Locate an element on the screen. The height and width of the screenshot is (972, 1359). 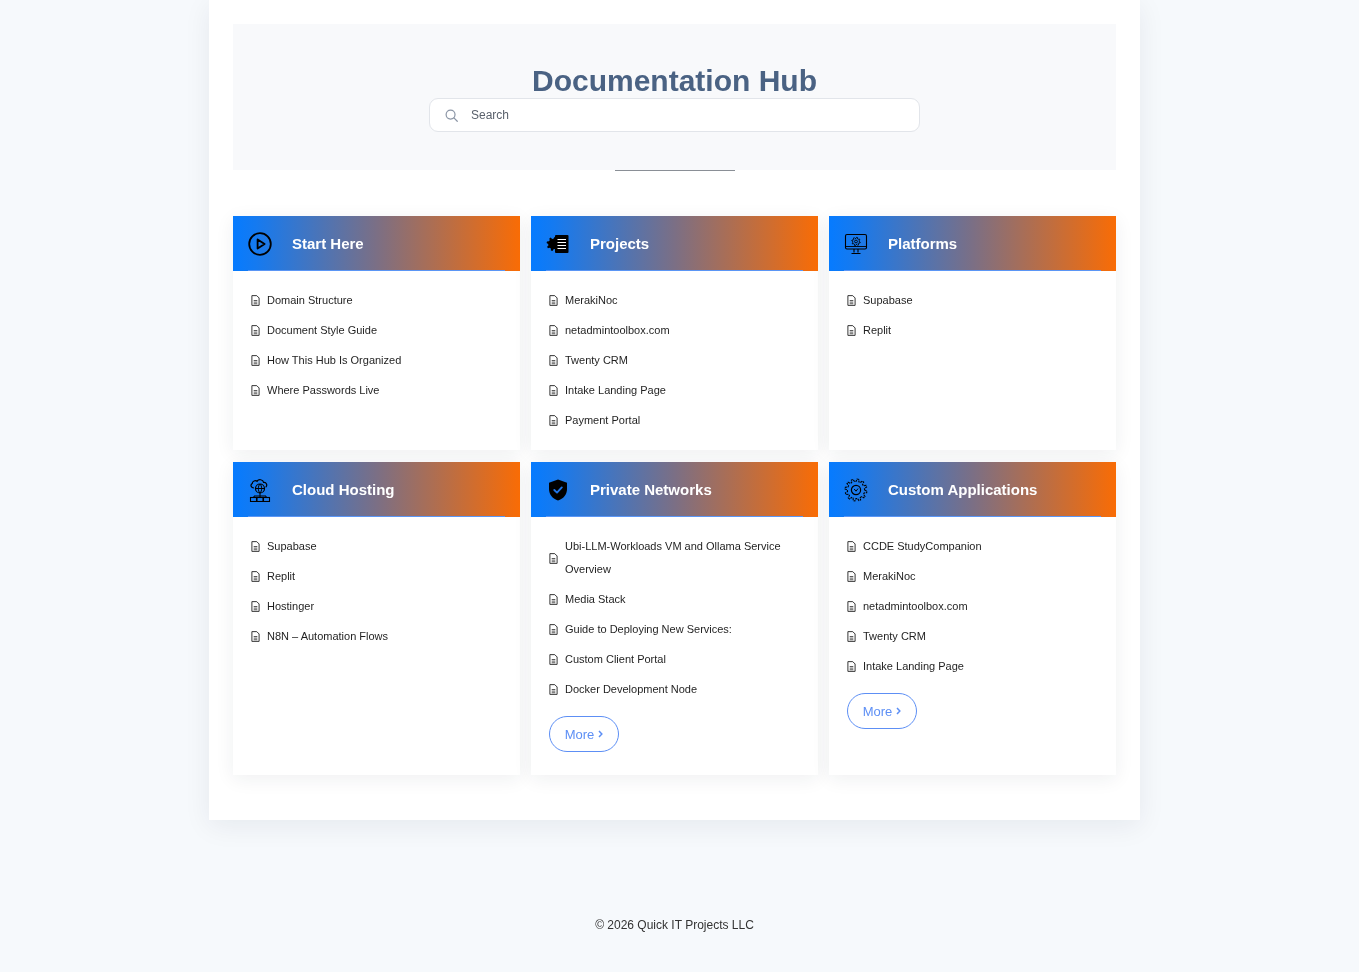
doc-link: How This Hub Is Organized is located at coordinates (326, 360).